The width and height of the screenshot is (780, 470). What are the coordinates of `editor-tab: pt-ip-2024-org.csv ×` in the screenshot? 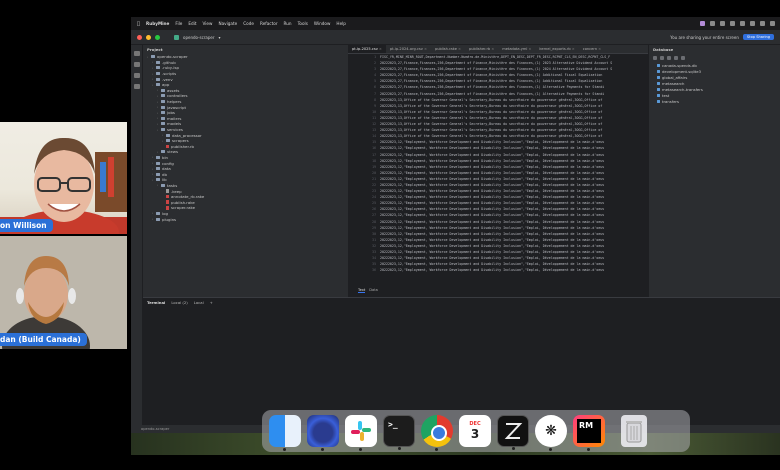 It's located at (408, 49).